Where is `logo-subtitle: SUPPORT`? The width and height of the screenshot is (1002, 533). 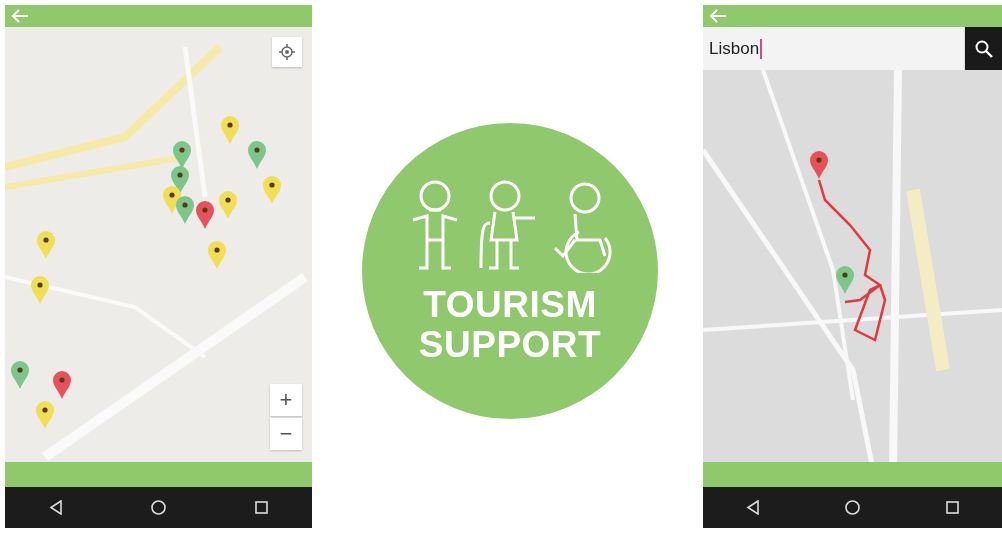
logo-subtitle: SUPPORT is located at coordinates (510, 344).